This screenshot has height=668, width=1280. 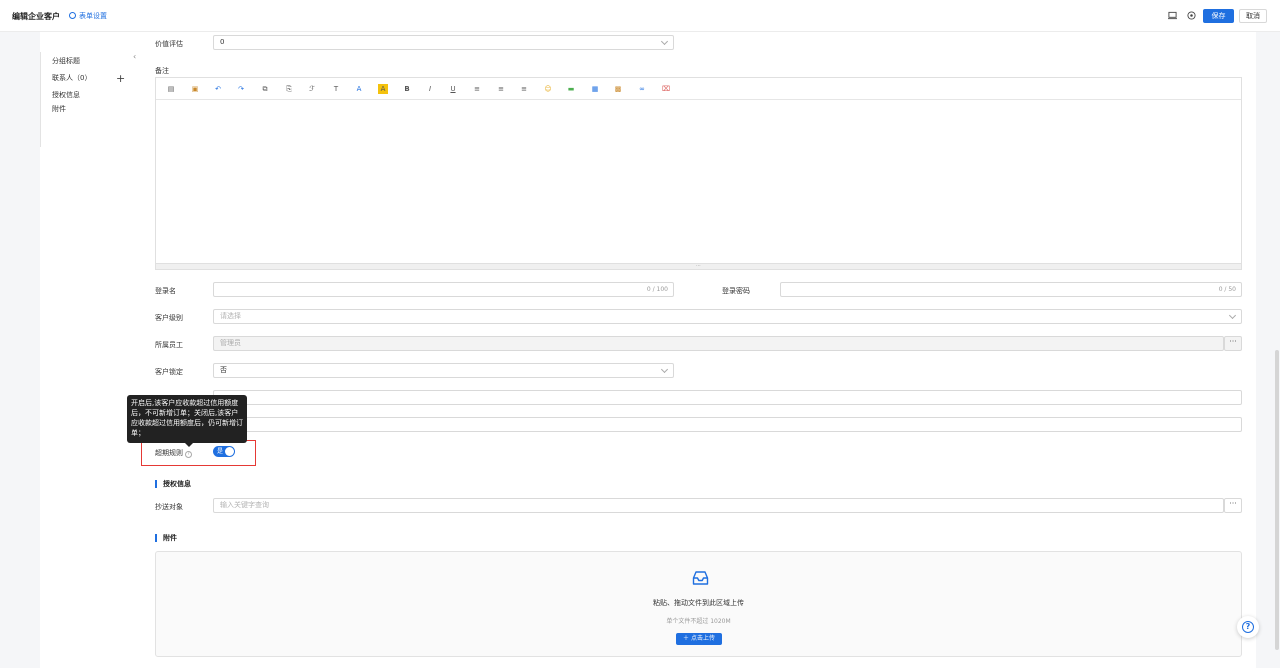 I want to click on help-question-icon: ?, so click(x=188, y=454).